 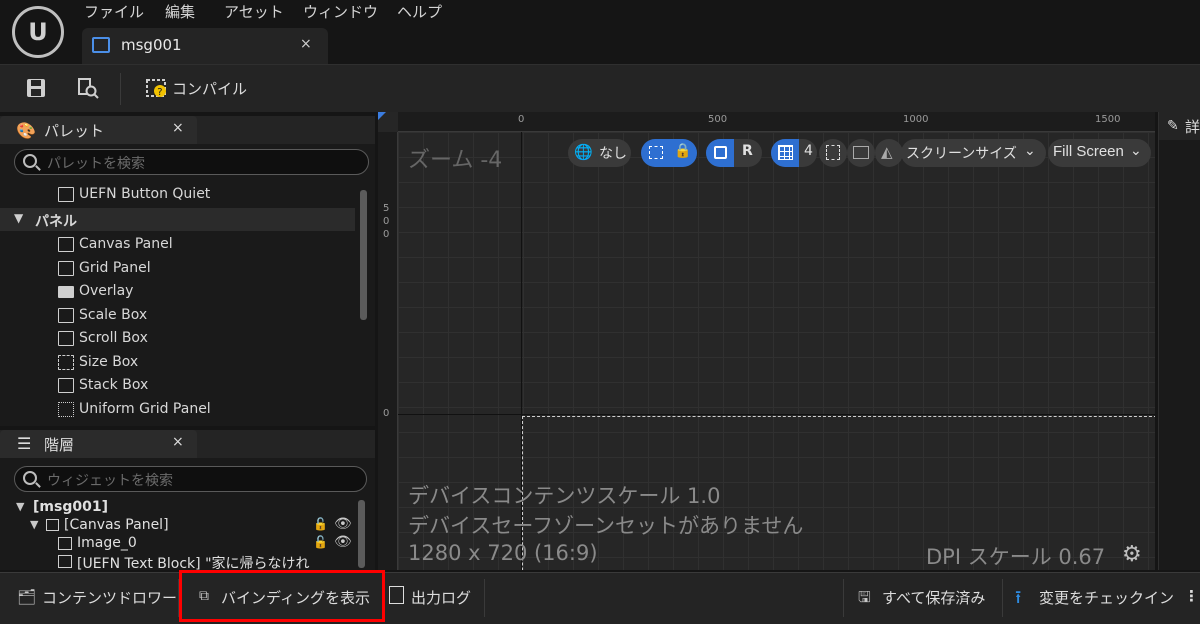 I want to click on cursor-icon, so click(x=833, y=152).